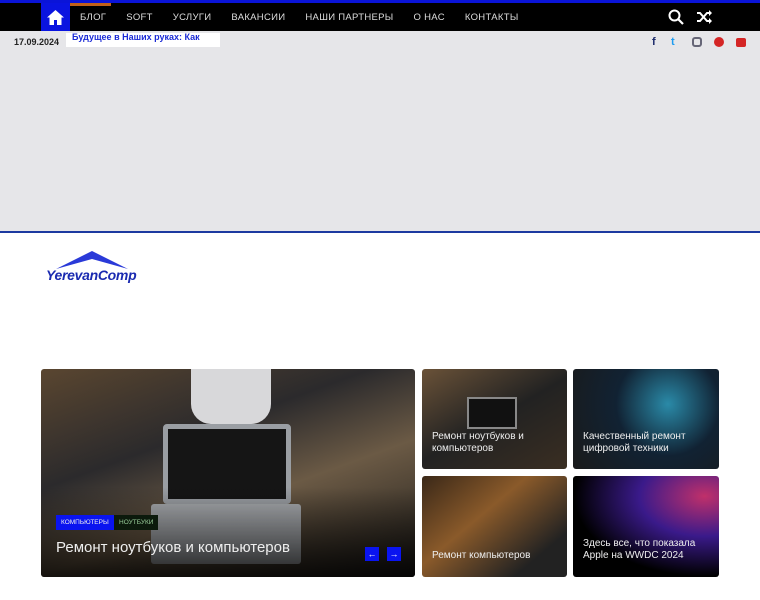  Describe the element at coordinates (394, 554) in the screenshot. I see `next-slide-button: →` at that location.